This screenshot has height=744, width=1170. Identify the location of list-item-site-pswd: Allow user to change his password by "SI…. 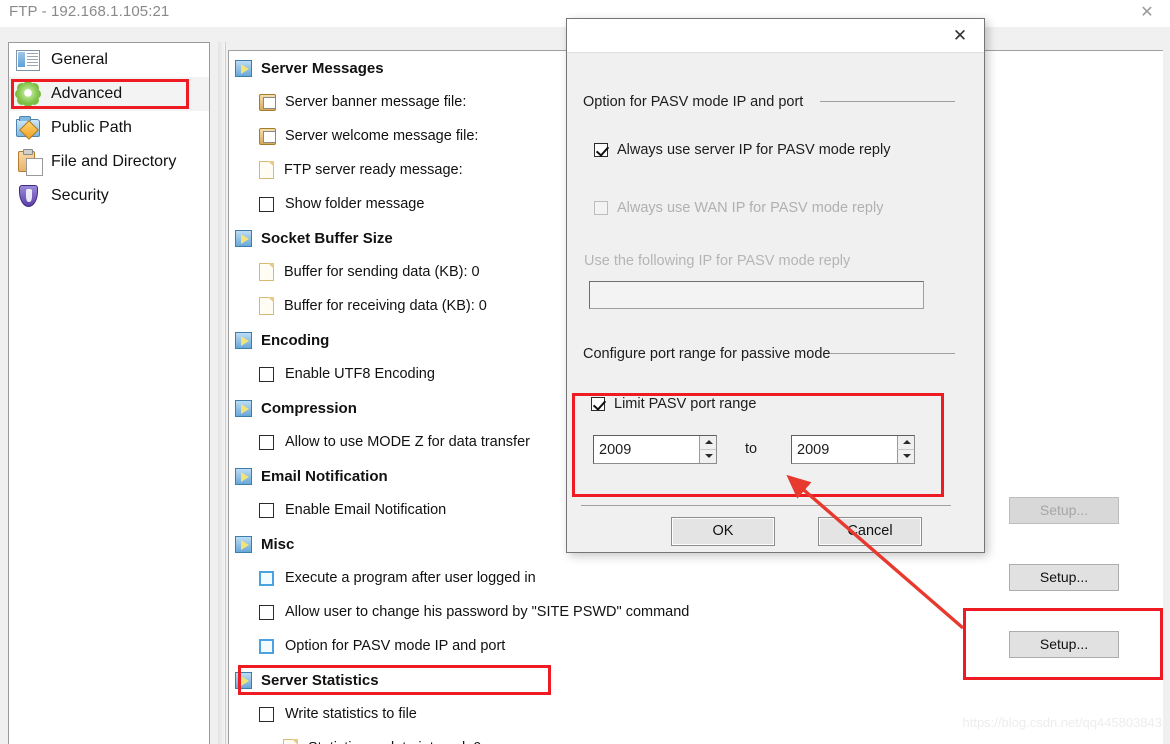
(696, 612).